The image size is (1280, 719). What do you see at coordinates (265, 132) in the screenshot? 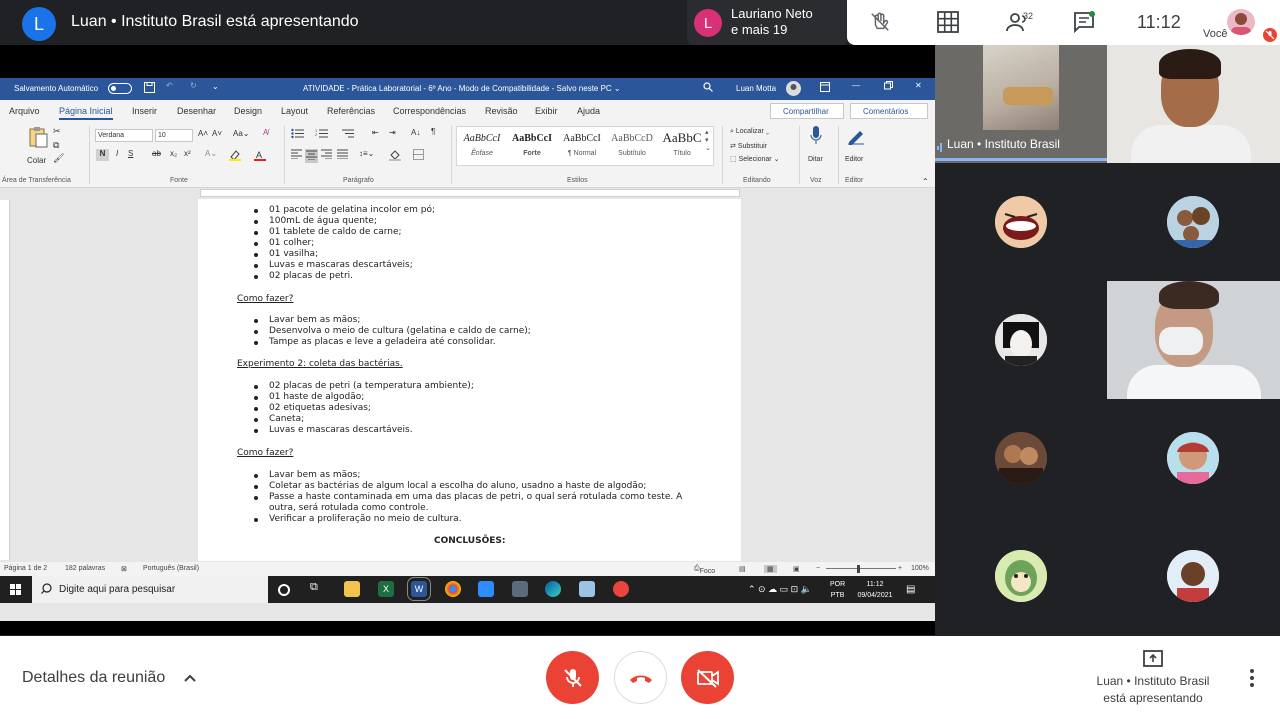
I see `clear-format-icon: A̸` at bounding box center [265, 132].